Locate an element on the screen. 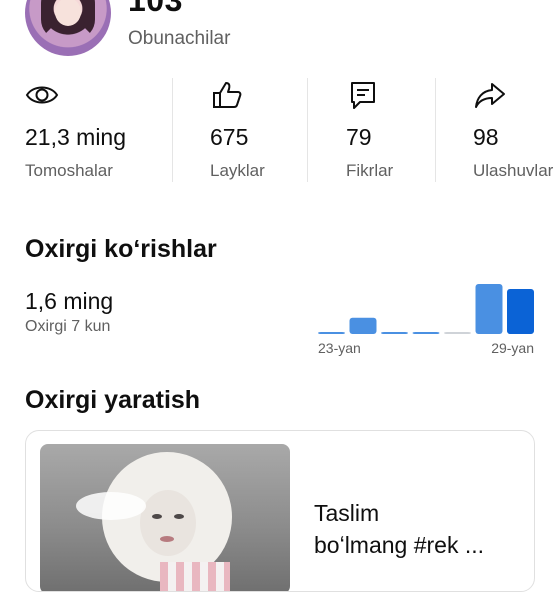  thumbnail-face is located at coordinates (168, 523).